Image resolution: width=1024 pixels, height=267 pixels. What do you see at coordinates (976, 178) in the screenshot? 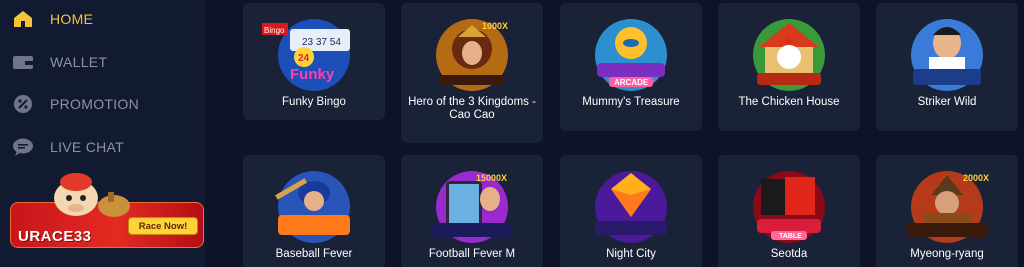
I see `game-badge: 2000X` at bounding box center [976, 178].